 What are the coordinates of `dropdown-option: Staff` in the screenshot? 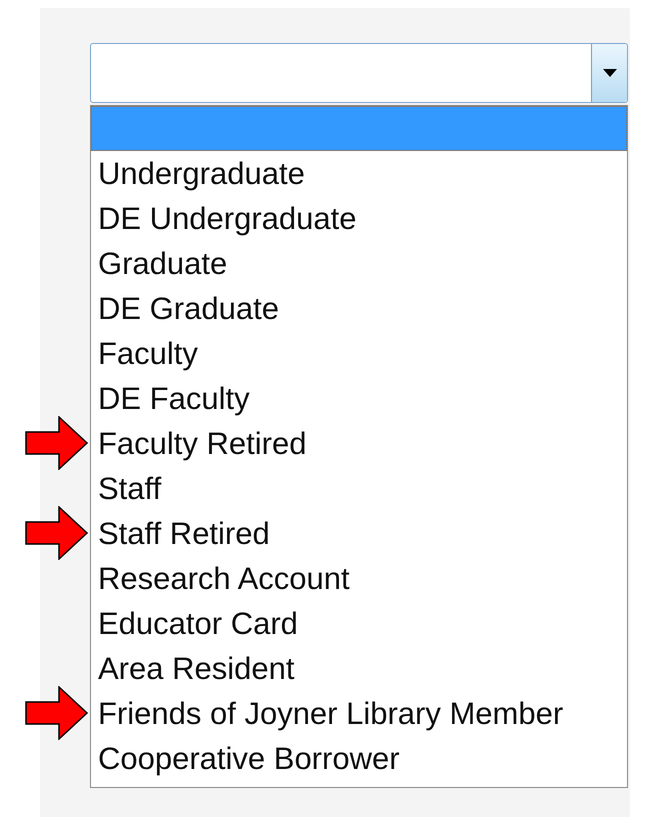 It's located at (359, 488).